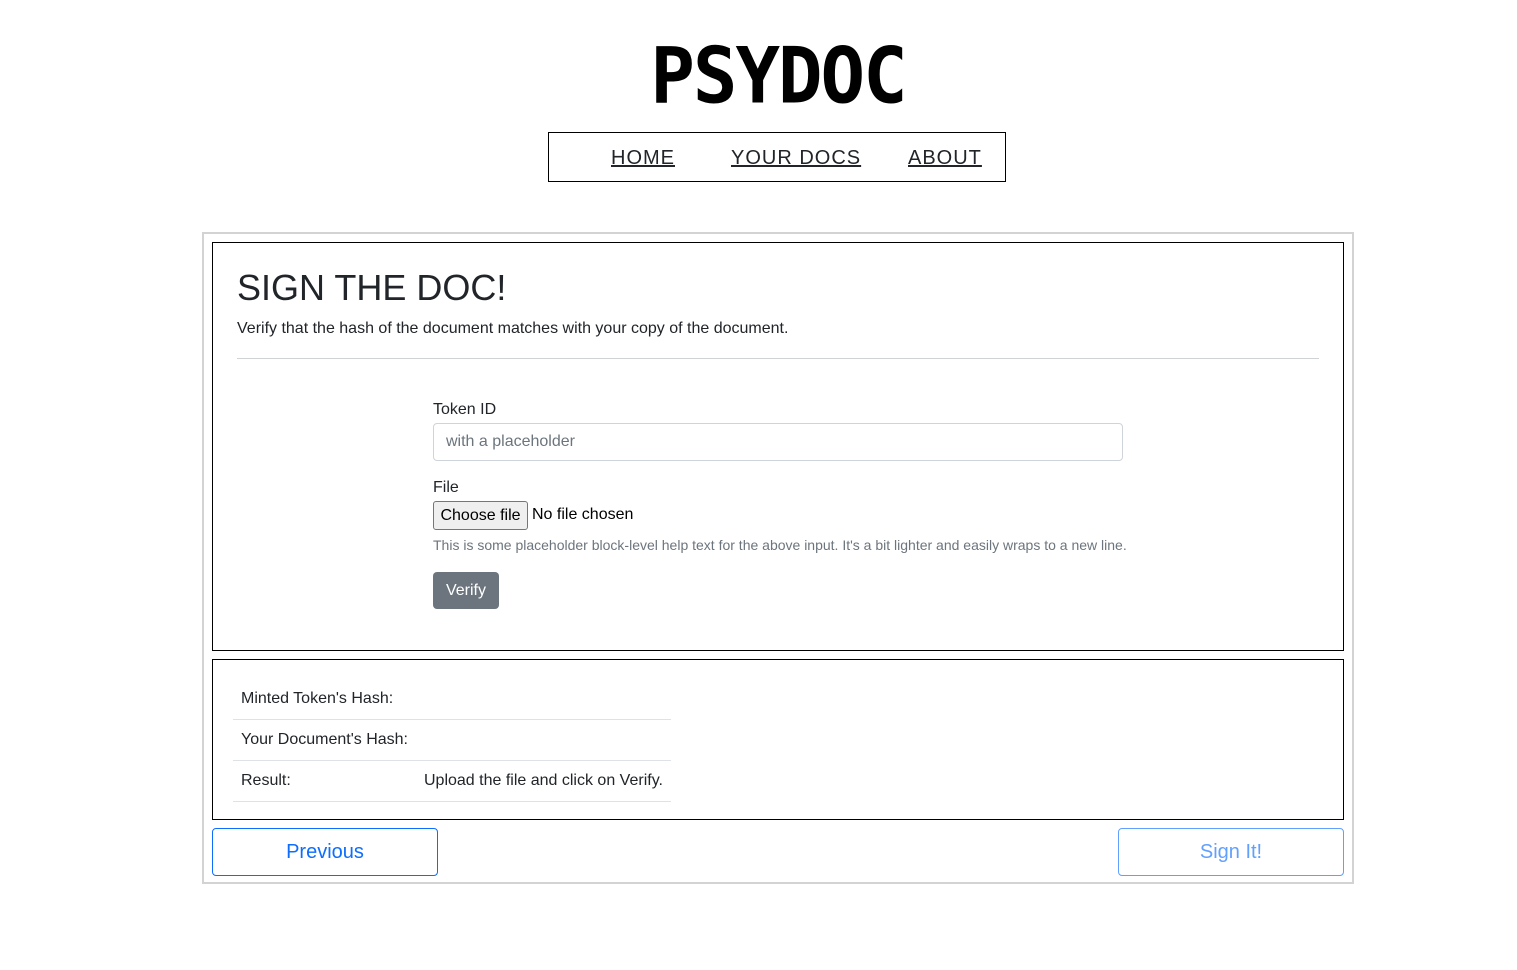 The image size is (1517, 970). Describe the element at coordinates (324, 699) in the screenshot. I see `minted-hash-label: Minted Token's Hash:` at that location.